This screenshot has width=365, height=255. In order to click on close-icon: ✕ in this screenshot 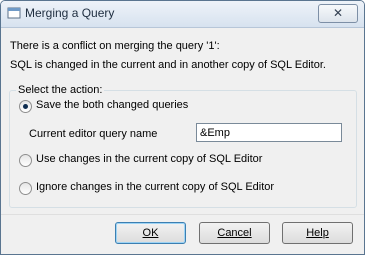, I will do `click(338, 13)`.